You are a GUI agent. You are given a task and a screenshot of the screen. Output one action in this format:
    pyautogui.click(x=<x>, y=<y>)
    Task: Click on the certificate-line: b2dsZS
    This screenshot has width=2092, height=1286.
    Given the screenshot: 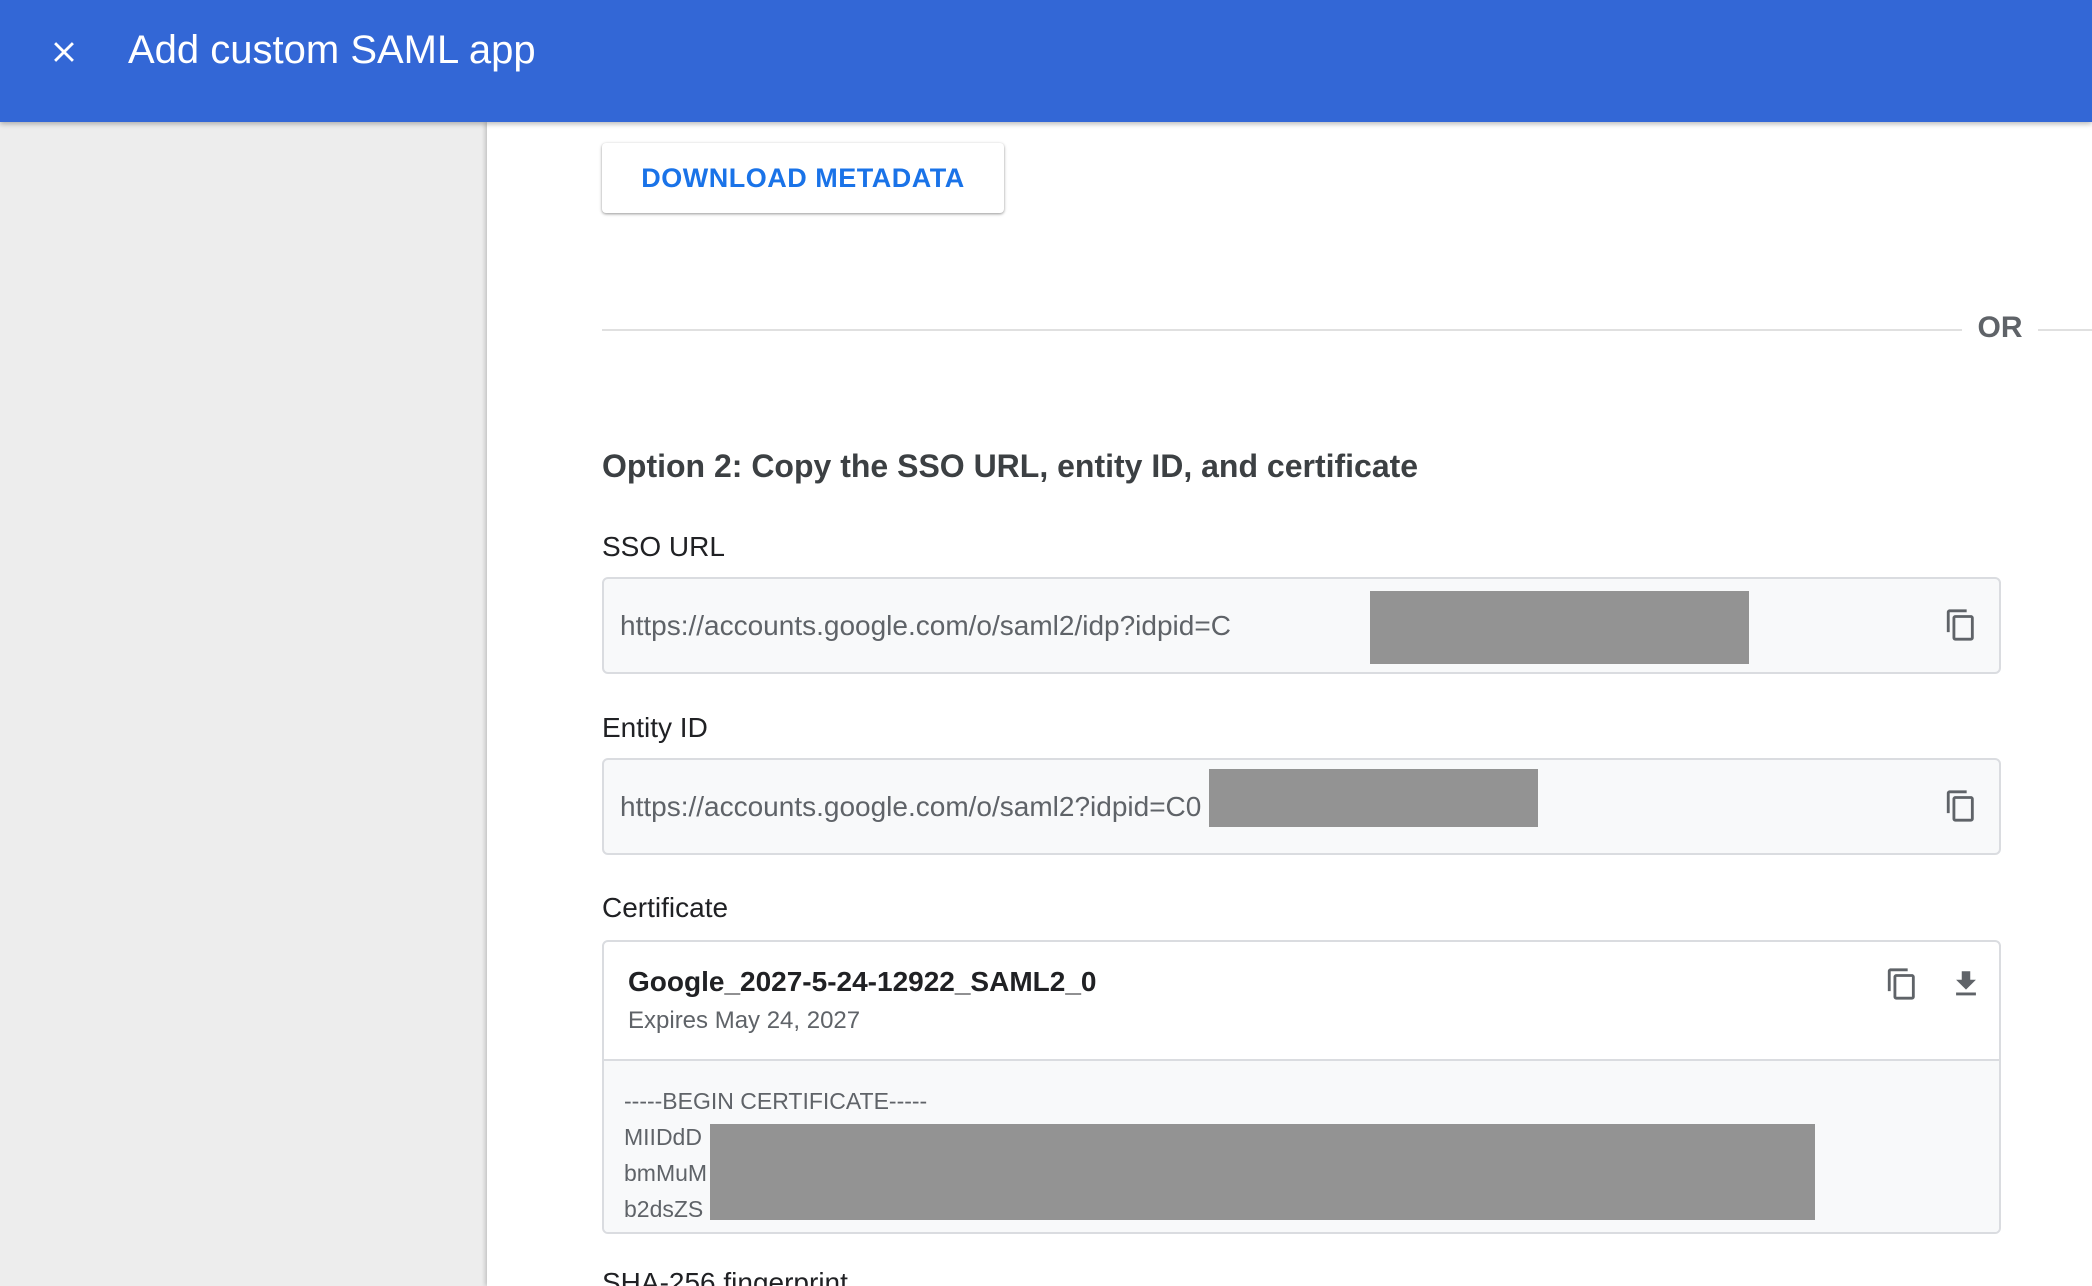 What is the action you would take?
    pyautogui.click(x=664, y=1209)
    